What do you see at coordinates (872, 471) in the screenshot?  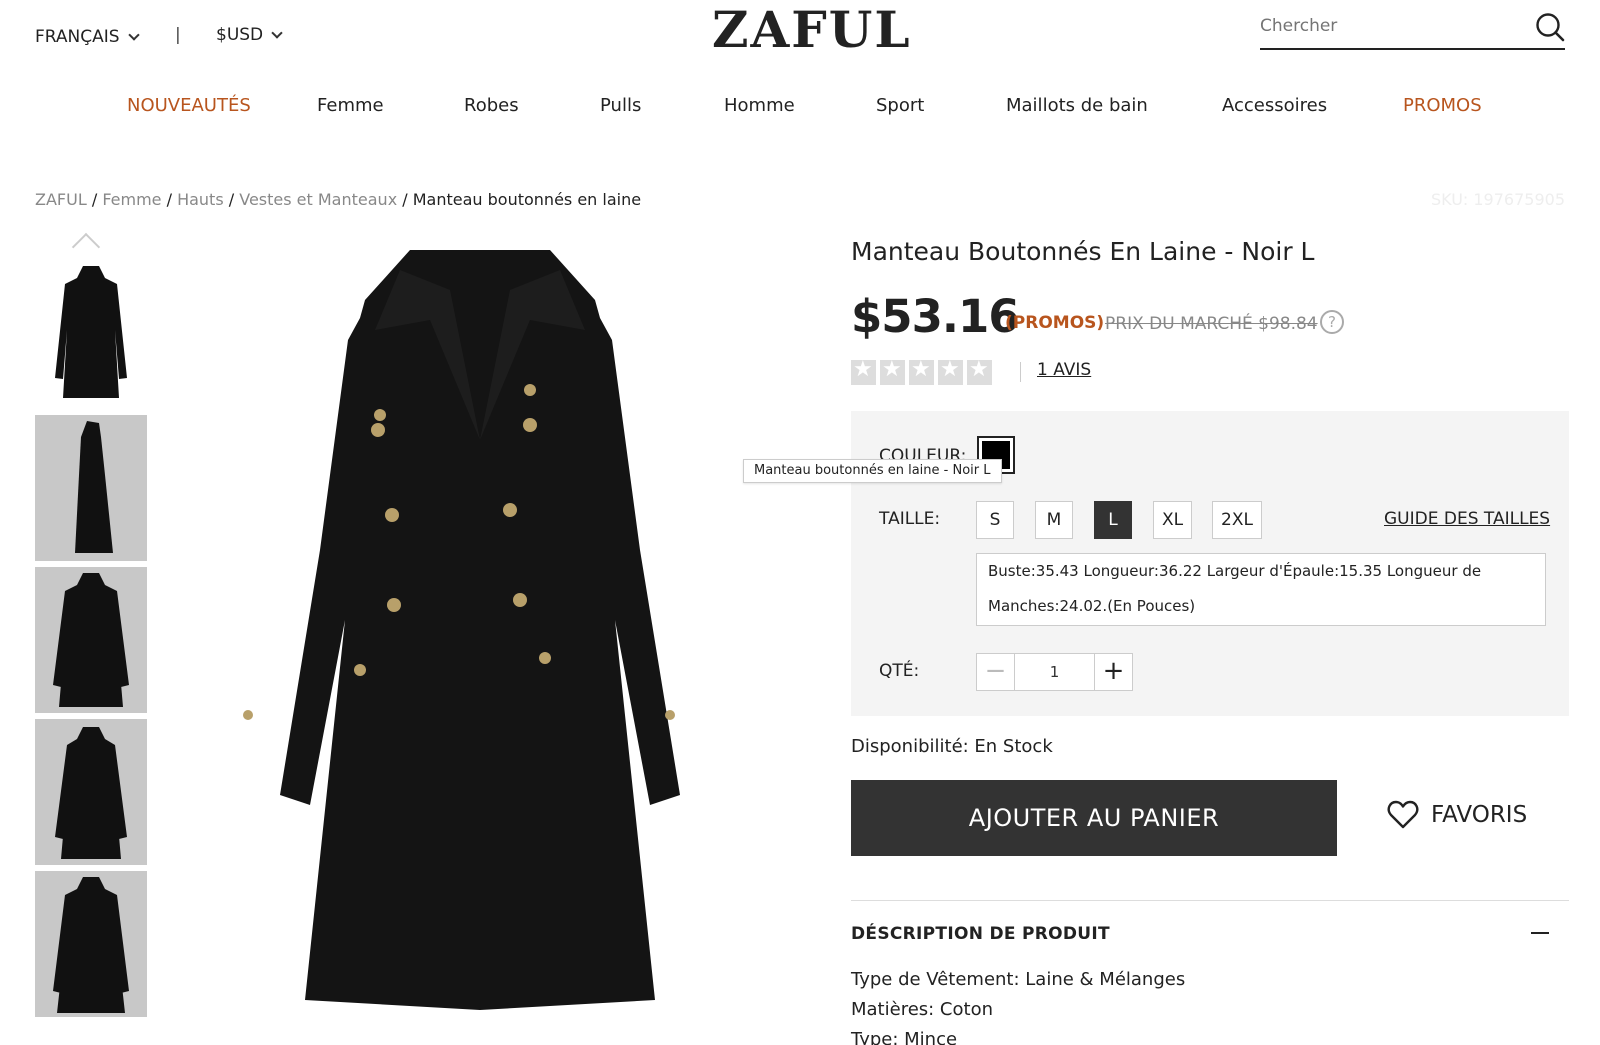 I see `color-tooltip: Manteau boutonnés en laine - Noir L` at bounding box center [872, 471].